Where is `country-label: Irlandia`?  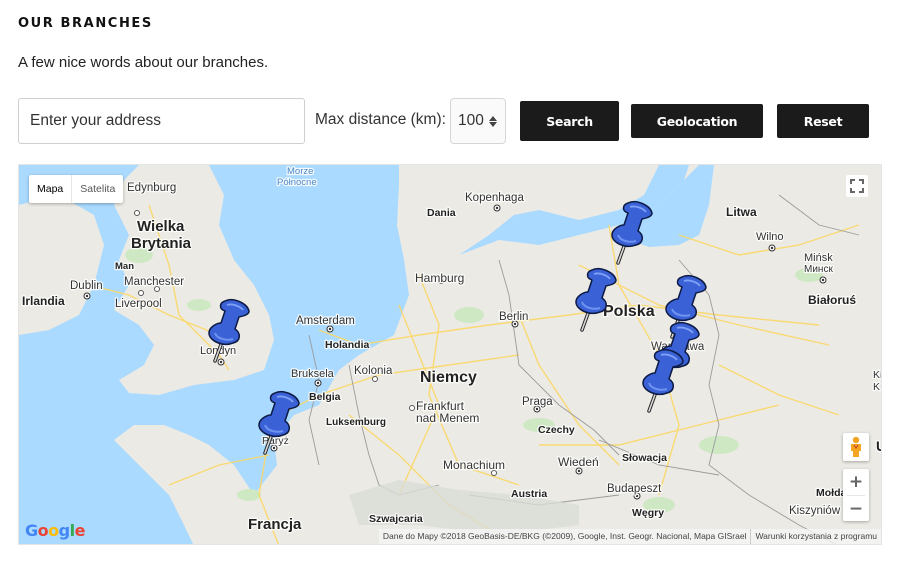
country-label: Irlandia is located at coordinates (43, 301).